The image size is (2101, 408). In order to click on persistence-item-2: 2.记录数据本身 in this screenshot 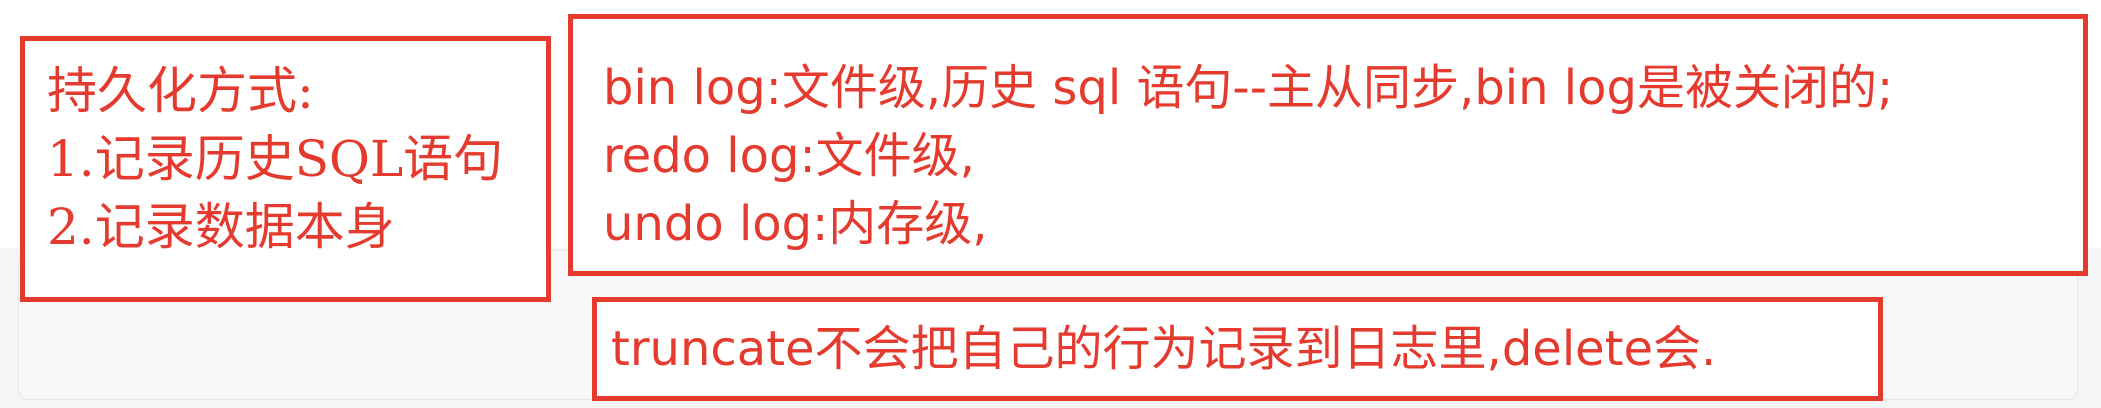, I will do `click(221, 227)`.